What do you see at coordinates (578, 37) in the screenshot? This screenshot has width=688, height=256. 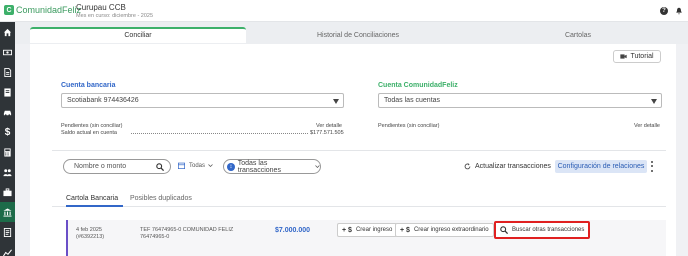 I see `tab-cartolas: Cartolas` at bounding box center [578, 37].